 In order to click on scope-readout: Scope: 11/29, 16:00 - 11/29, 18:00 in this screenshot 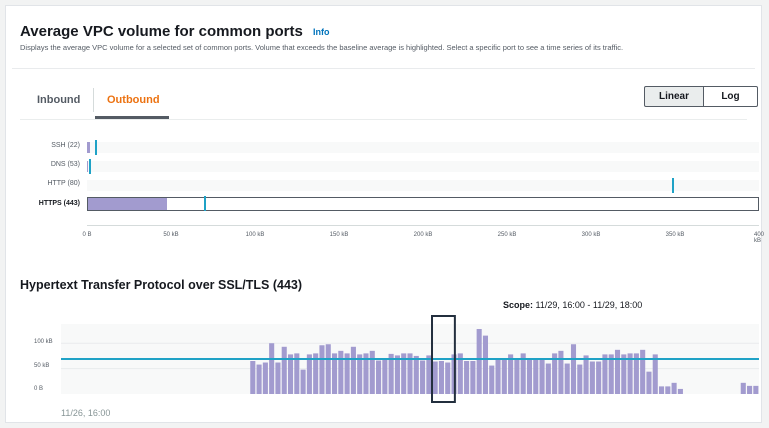, I will do `click(572, 305)`.